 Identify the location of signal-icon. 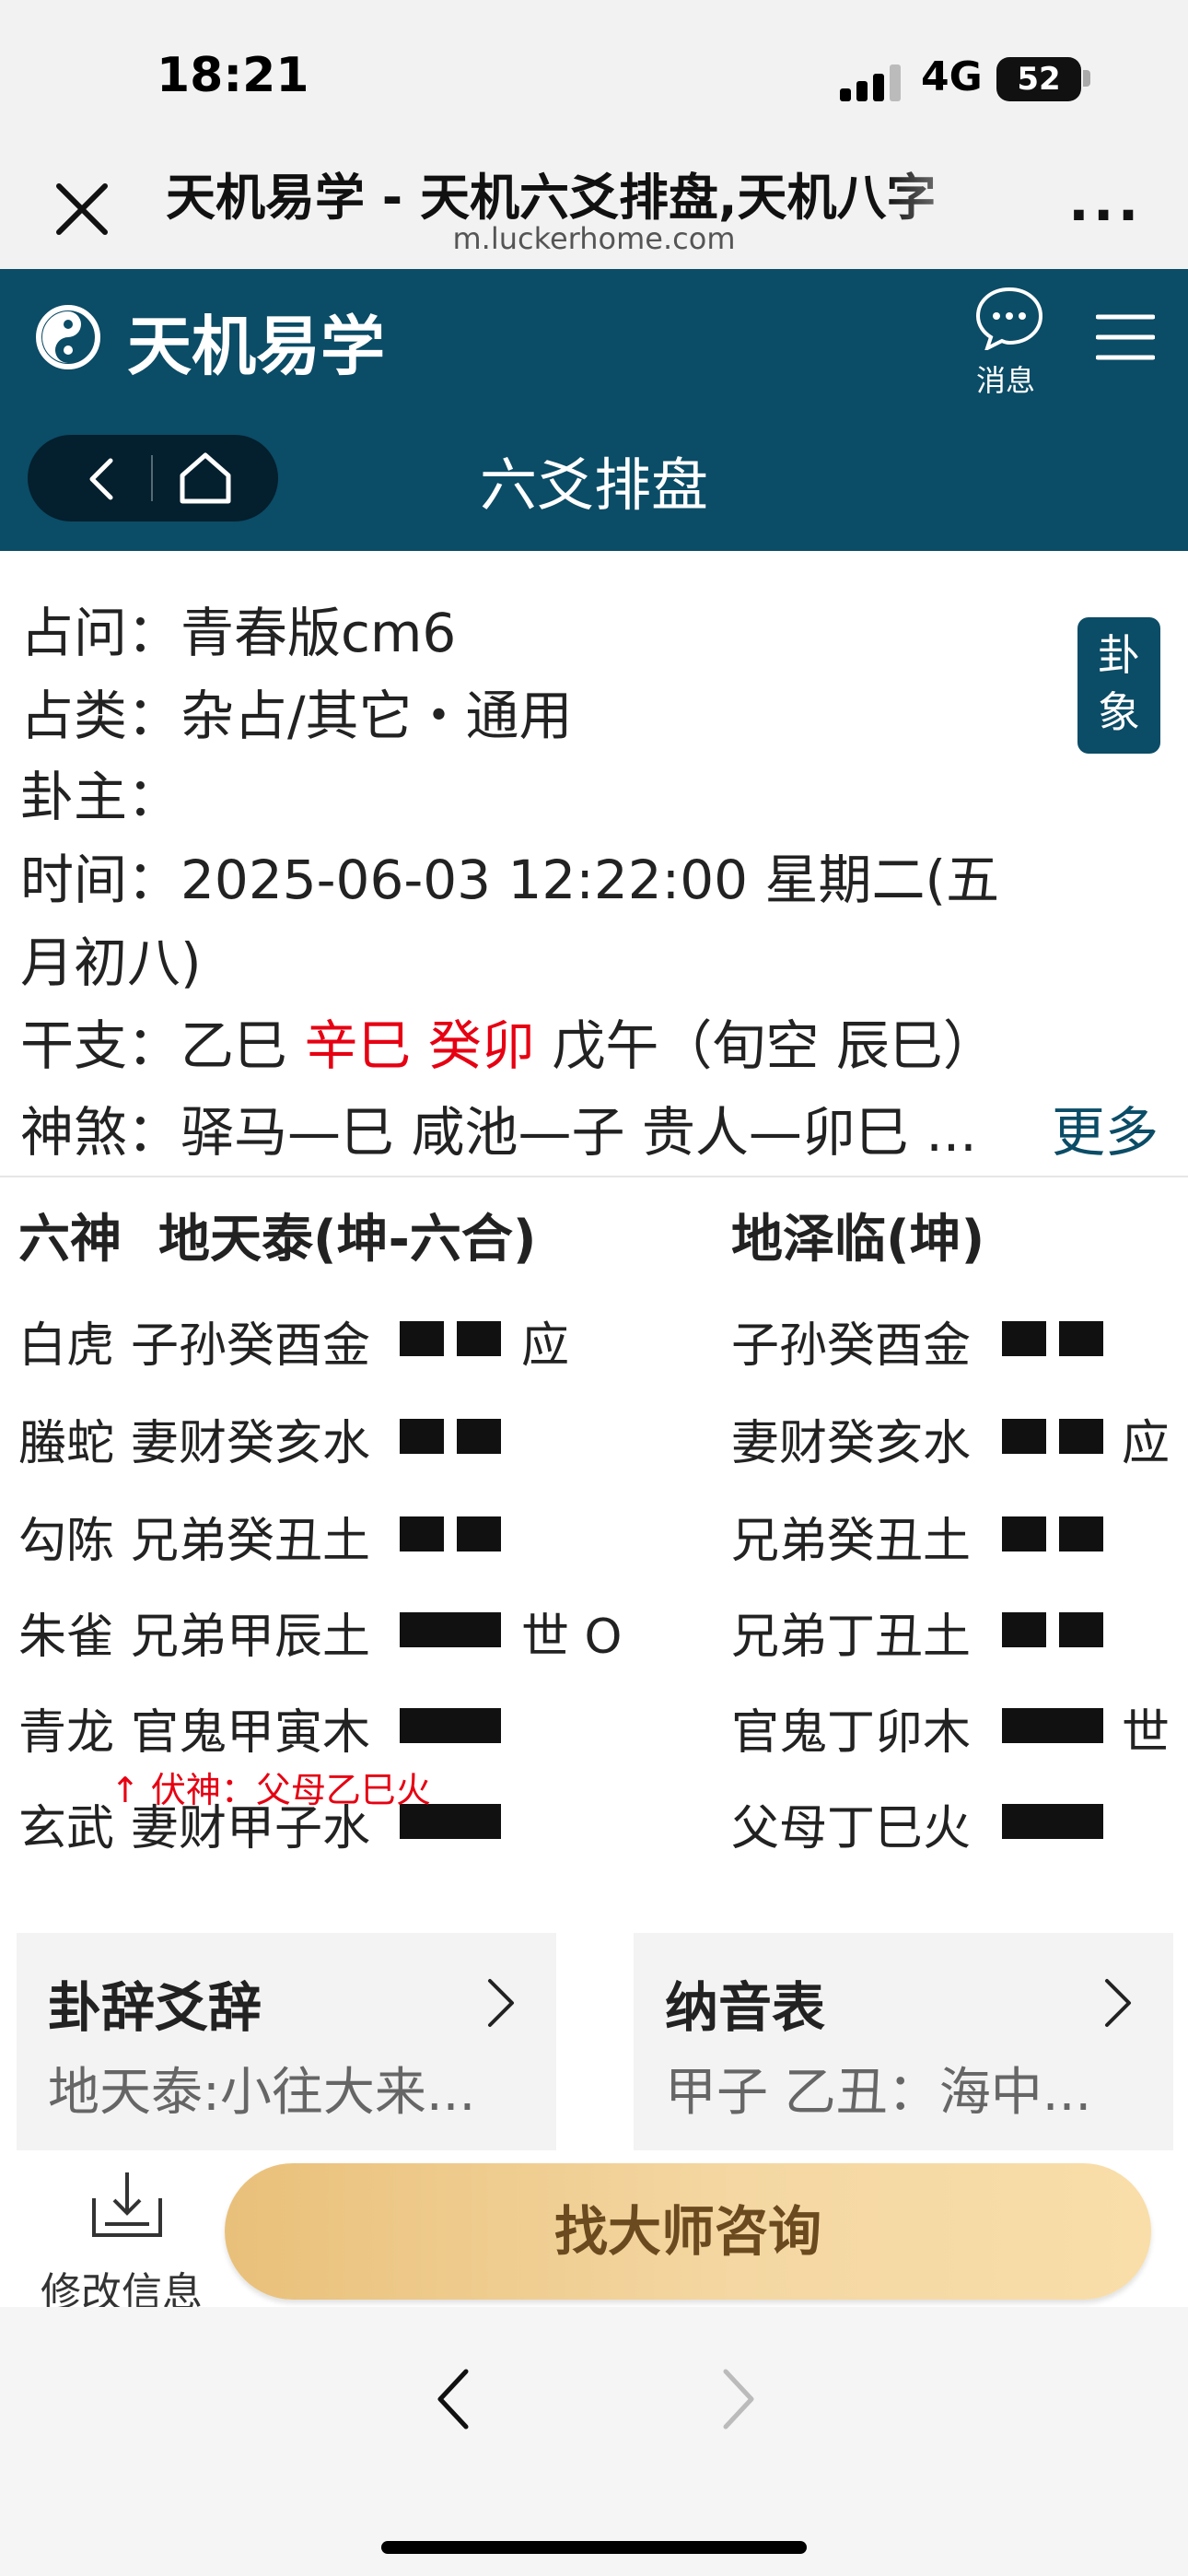
(870, 82).